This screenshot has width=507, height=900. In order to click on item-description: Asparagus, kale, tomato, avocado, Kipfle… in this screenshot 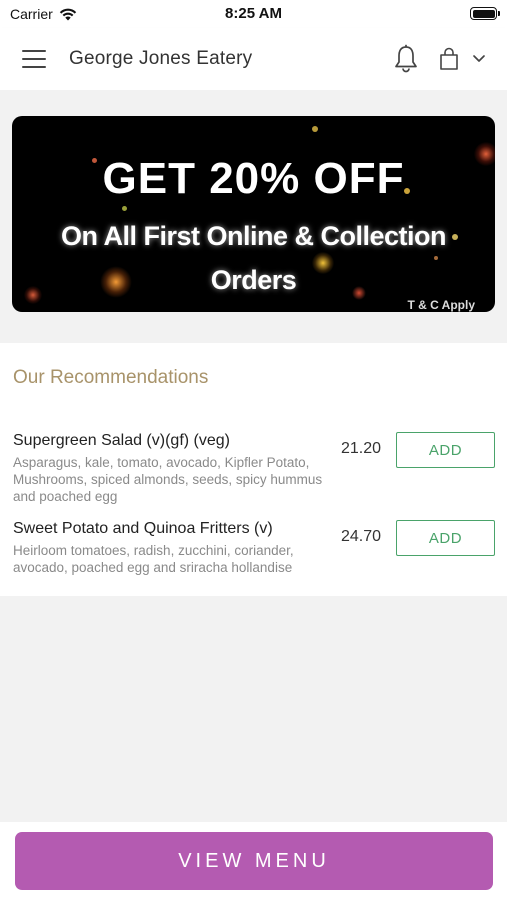, I will do `click(168, 479)`.